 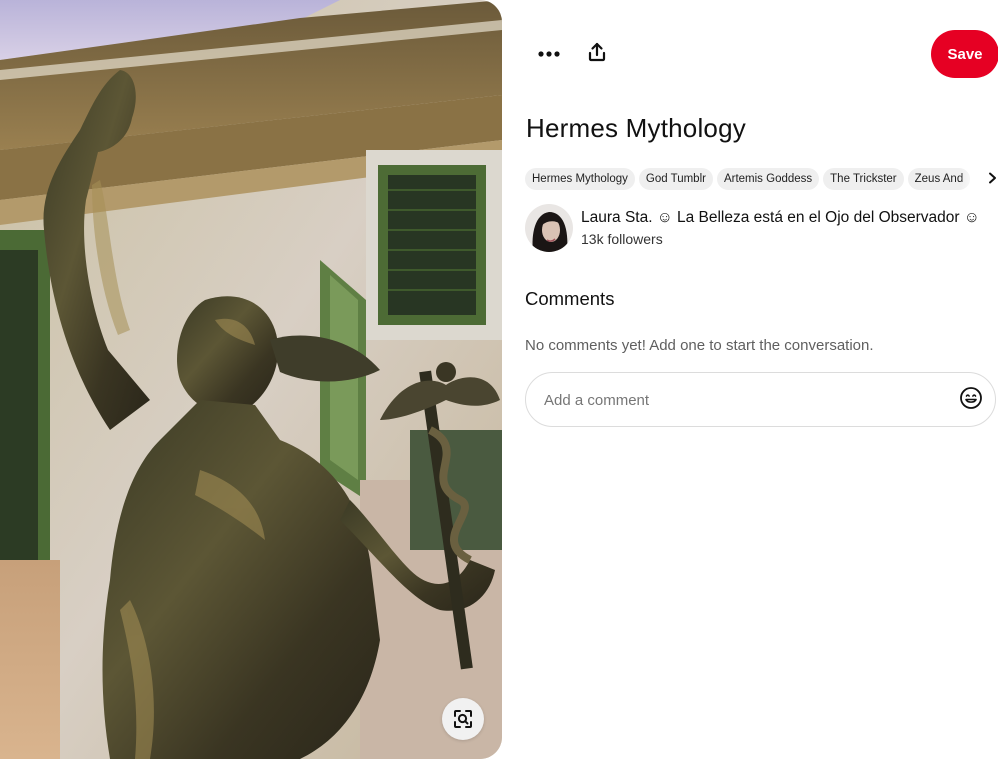 What do you see at coordinates (863, 179) in the screenshot?
I see `tag-the-trickster: The Trickster` at bounding box center [863, 179].